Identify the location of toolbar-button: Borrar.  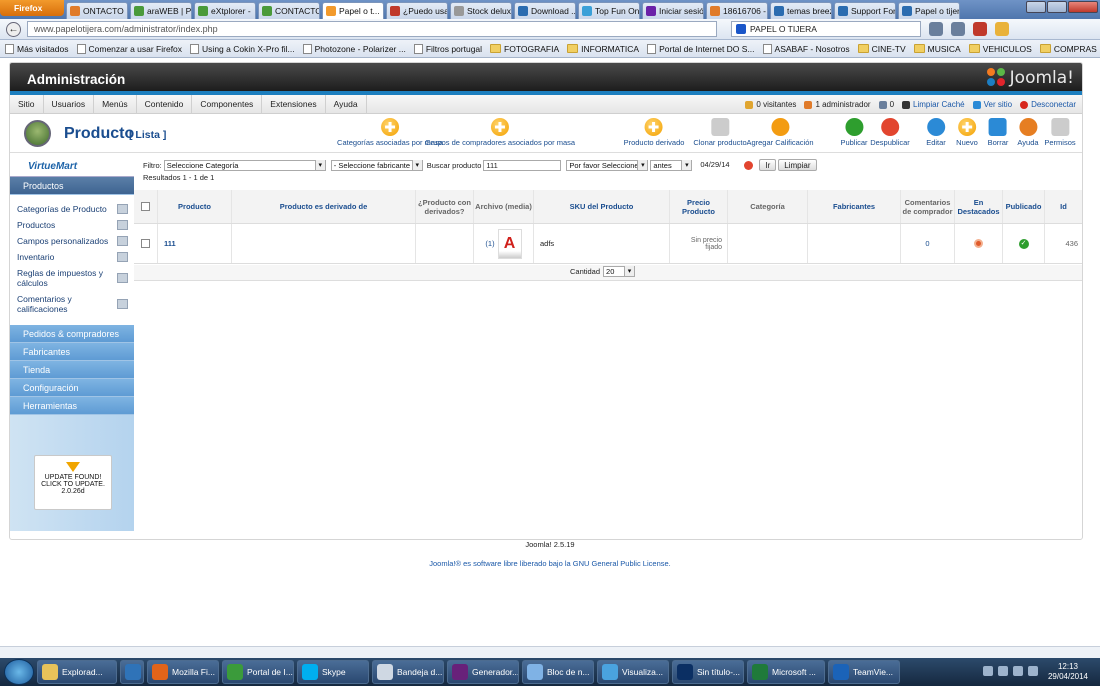
(998, 132).